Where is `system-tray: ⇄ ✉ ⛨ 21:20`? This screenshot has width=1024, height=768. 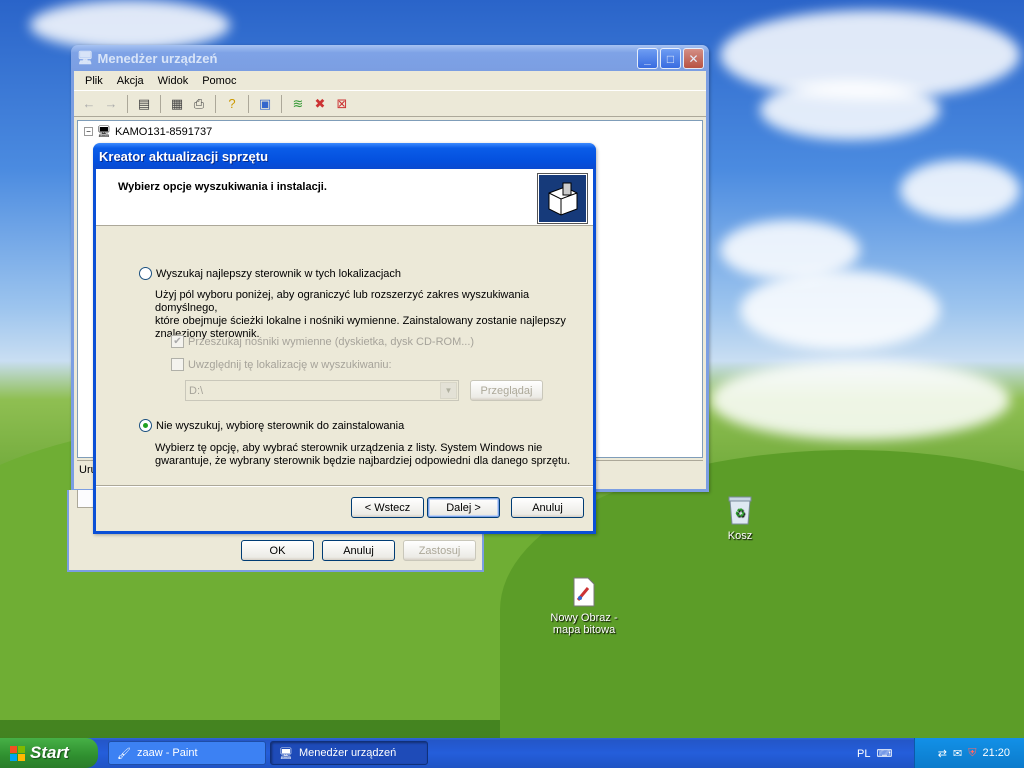
system-tray: ⇄ ✉ ⛨ 21:20 is located at coordinates (969, 753).